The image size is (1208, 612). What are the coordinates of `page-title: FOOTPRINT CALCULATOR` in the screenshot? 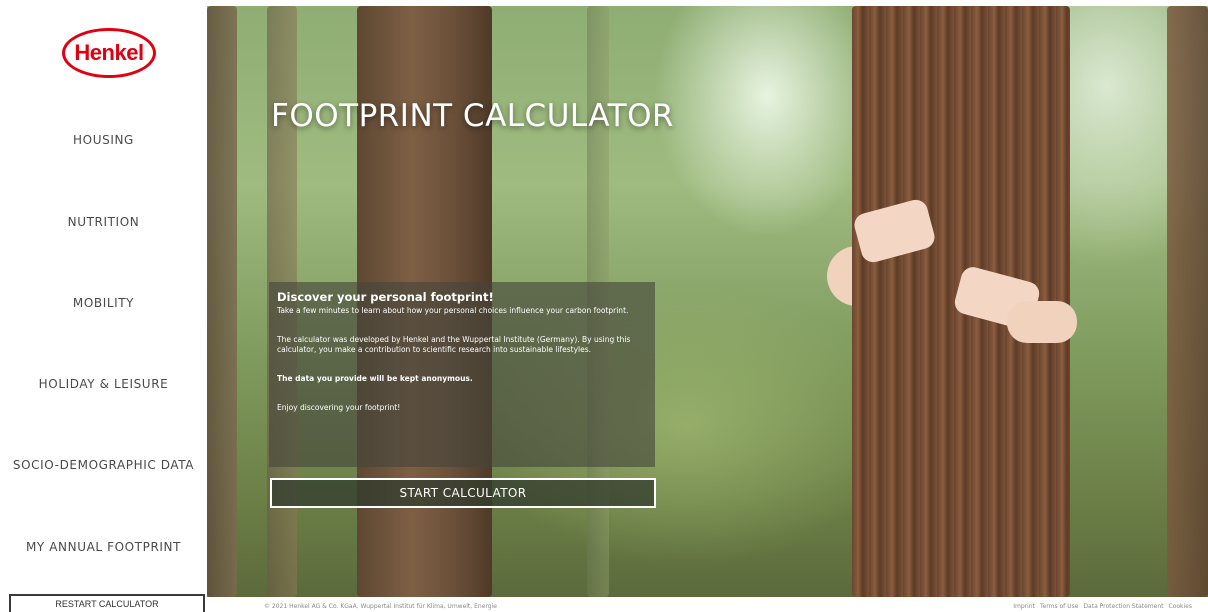 It's located at (473, 116).